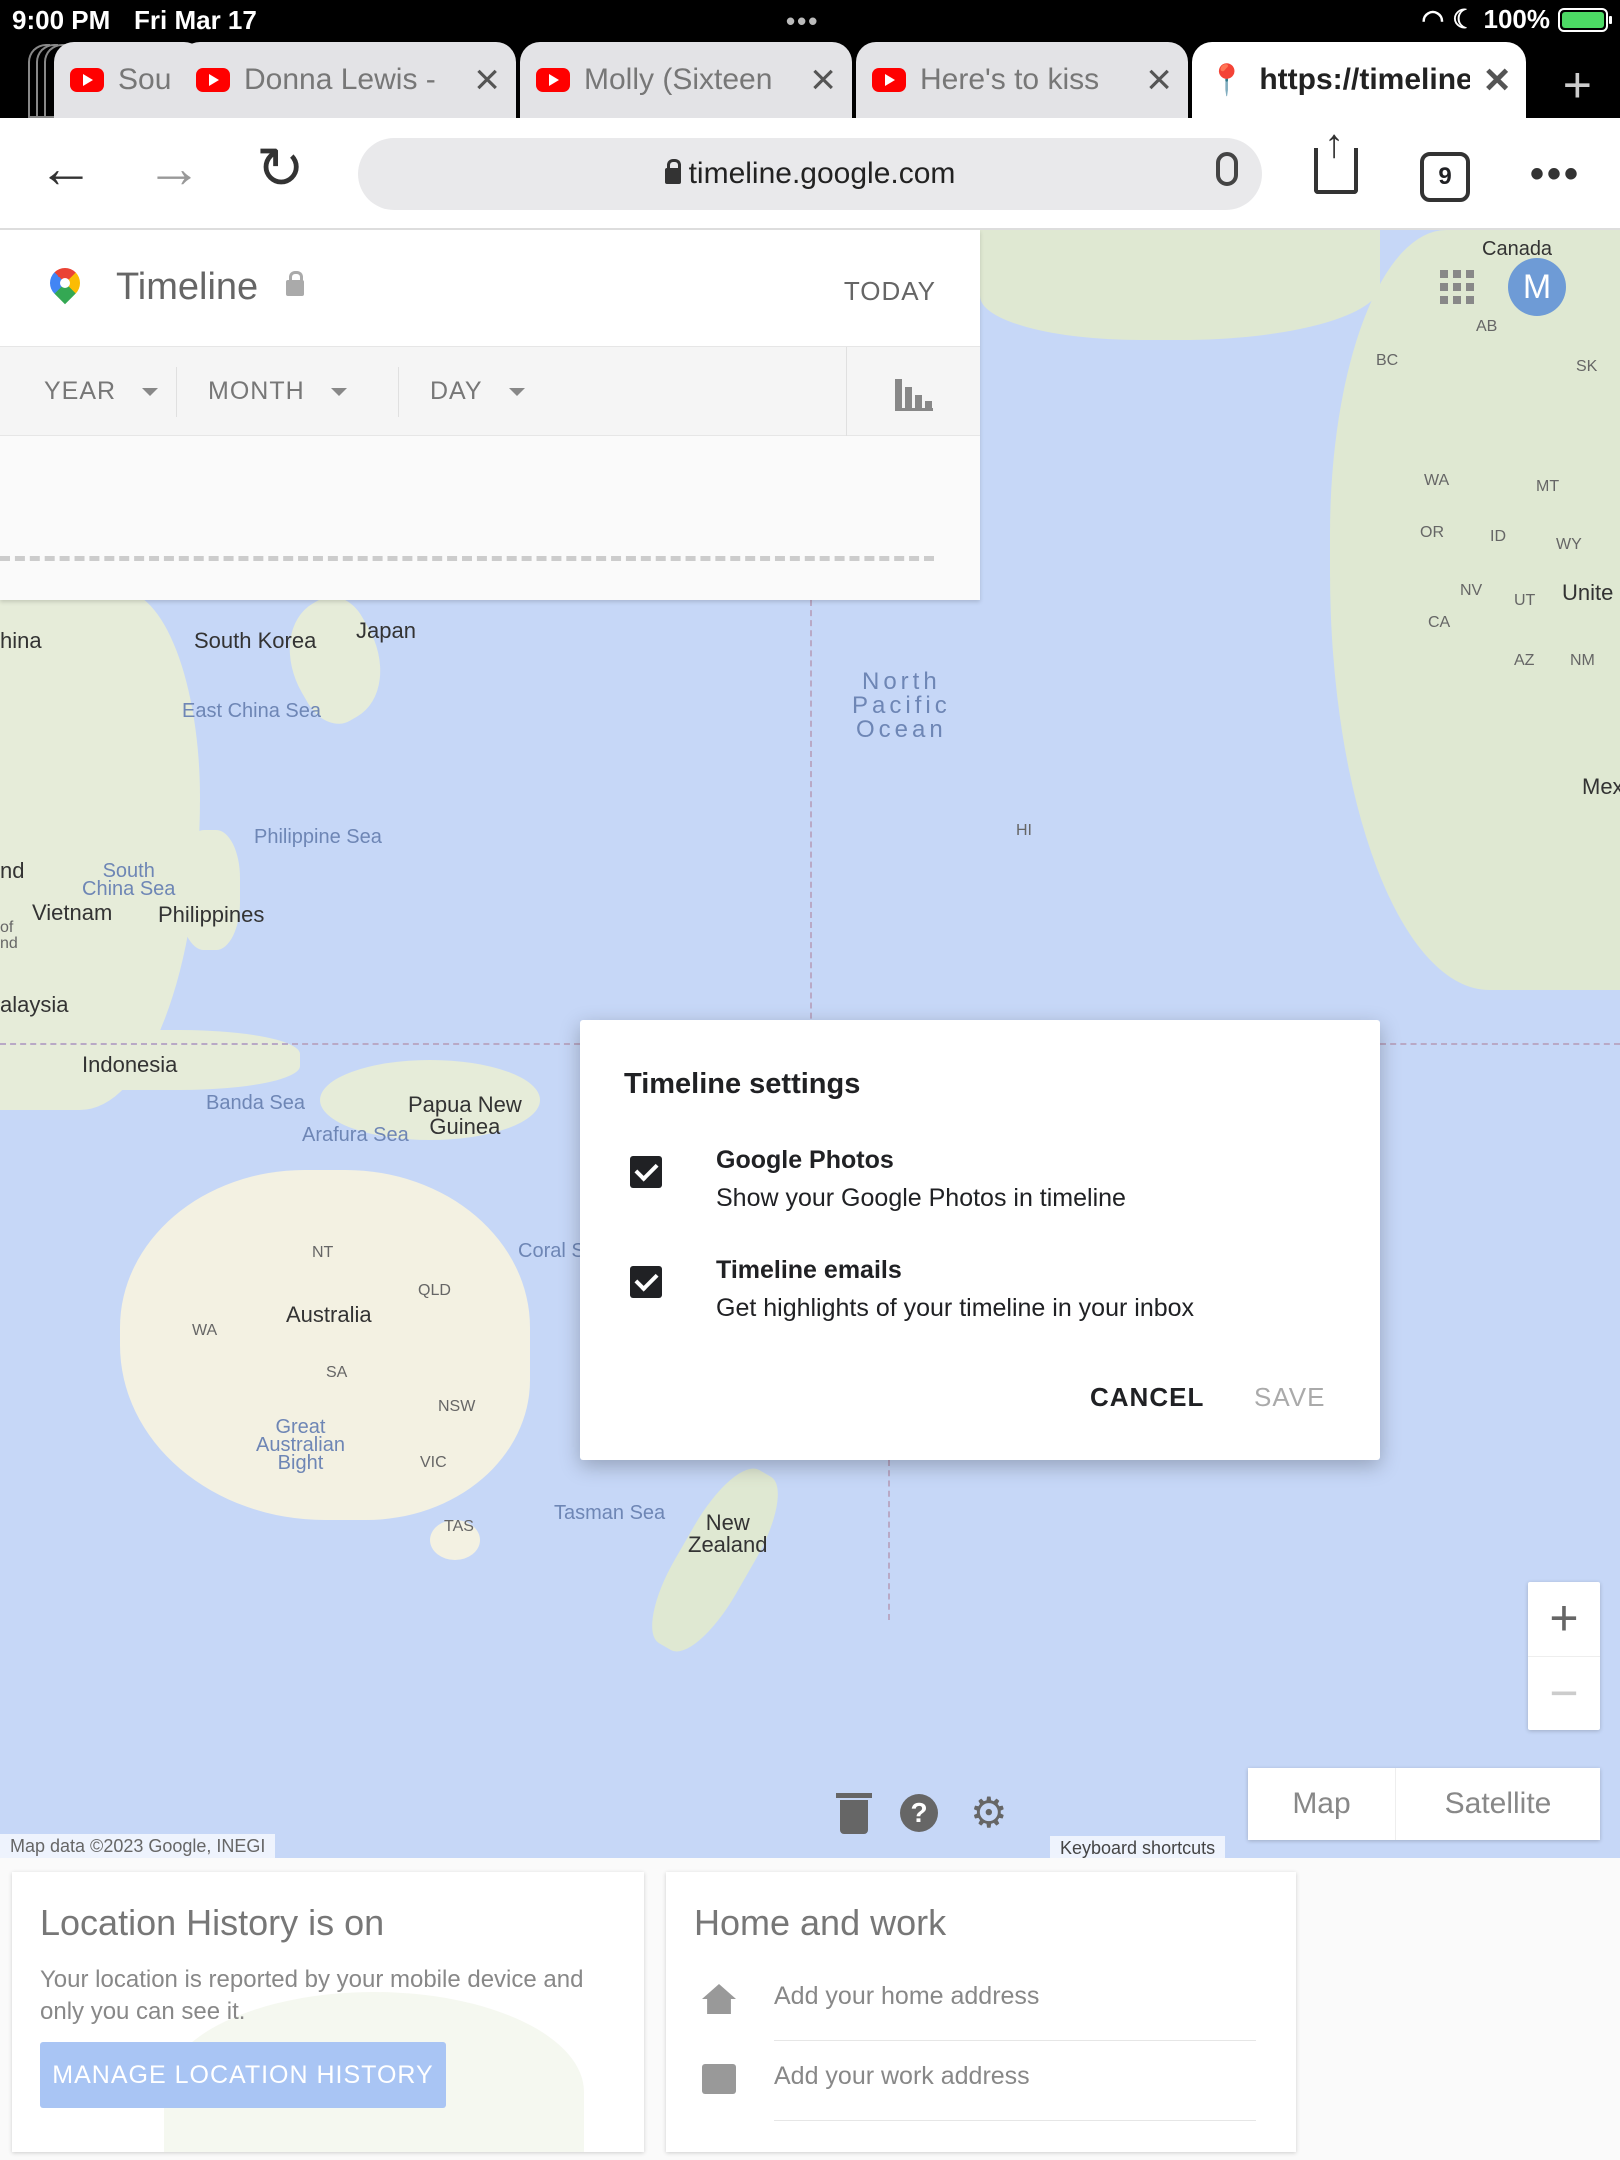 The height and width of the screenshot is (2160, 1620). What do you see at coordinates (72, 912) in the screenshot?
I see `map-label: Vietnam` at bounding box center [72, 912].